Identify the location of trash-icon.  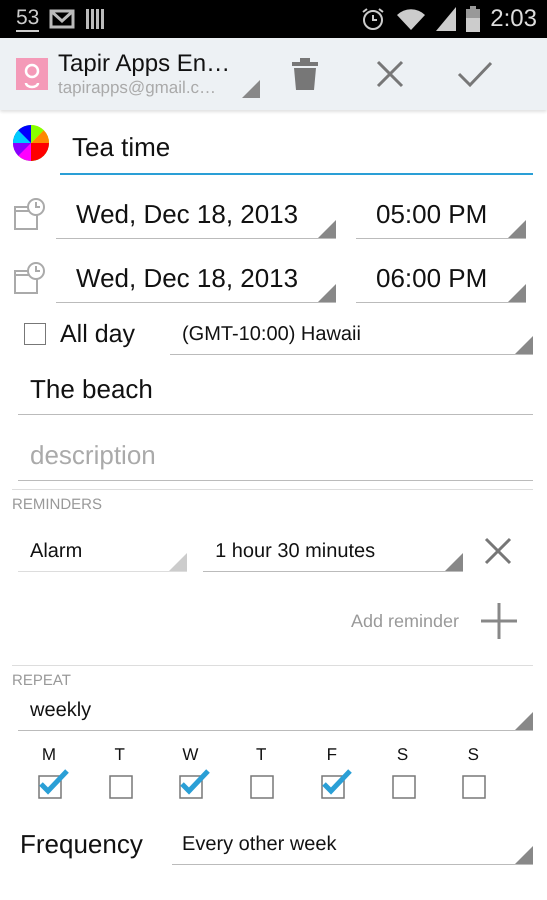
(304, 74).